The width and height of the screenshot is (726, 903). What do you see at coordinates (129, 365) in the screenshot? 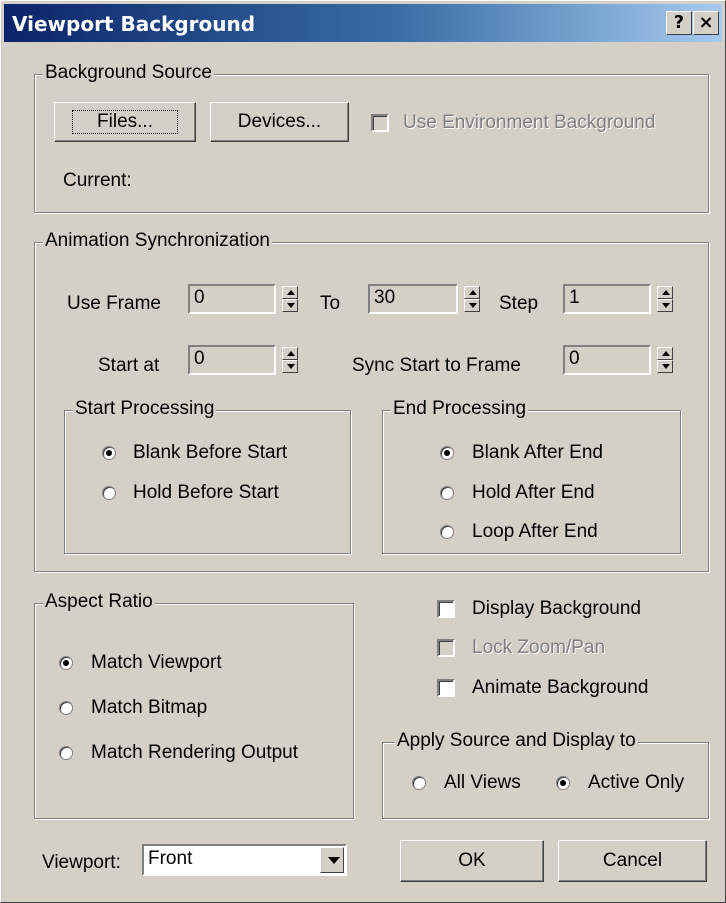
I see `start-at-label: Start at` at bounding box center [129, 365].